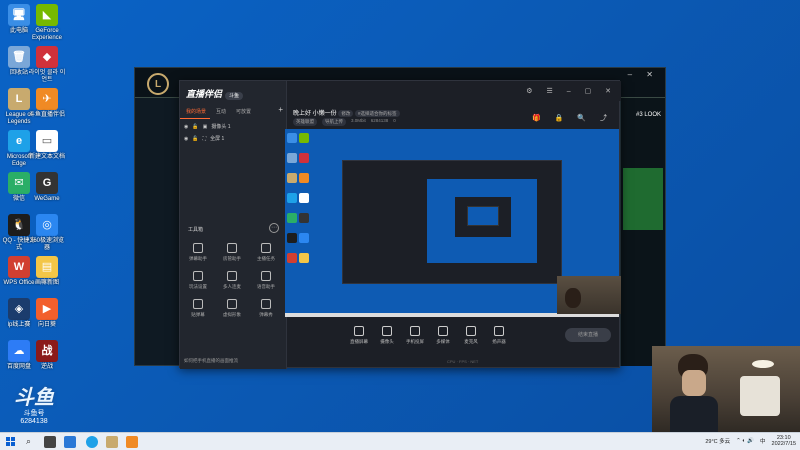 This screenshot has width=800, height=450. What do you see at coordinates (198, 314) in the screenshot?
I see `tool-label: 贴弹幕` at bounding box center [198, 314].